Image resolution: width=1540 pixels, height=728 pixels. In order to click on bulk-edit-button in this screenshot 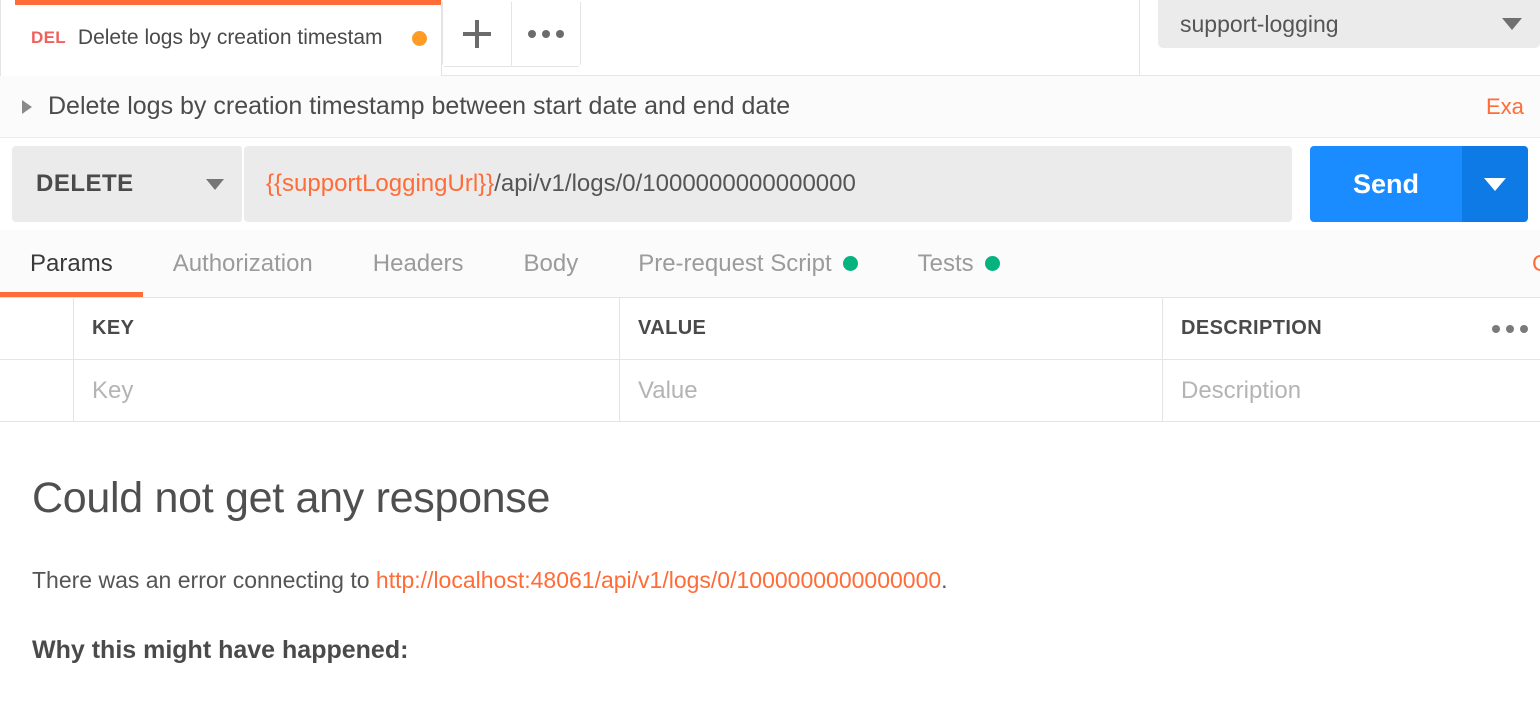, I will do `click(1510, 328)`.